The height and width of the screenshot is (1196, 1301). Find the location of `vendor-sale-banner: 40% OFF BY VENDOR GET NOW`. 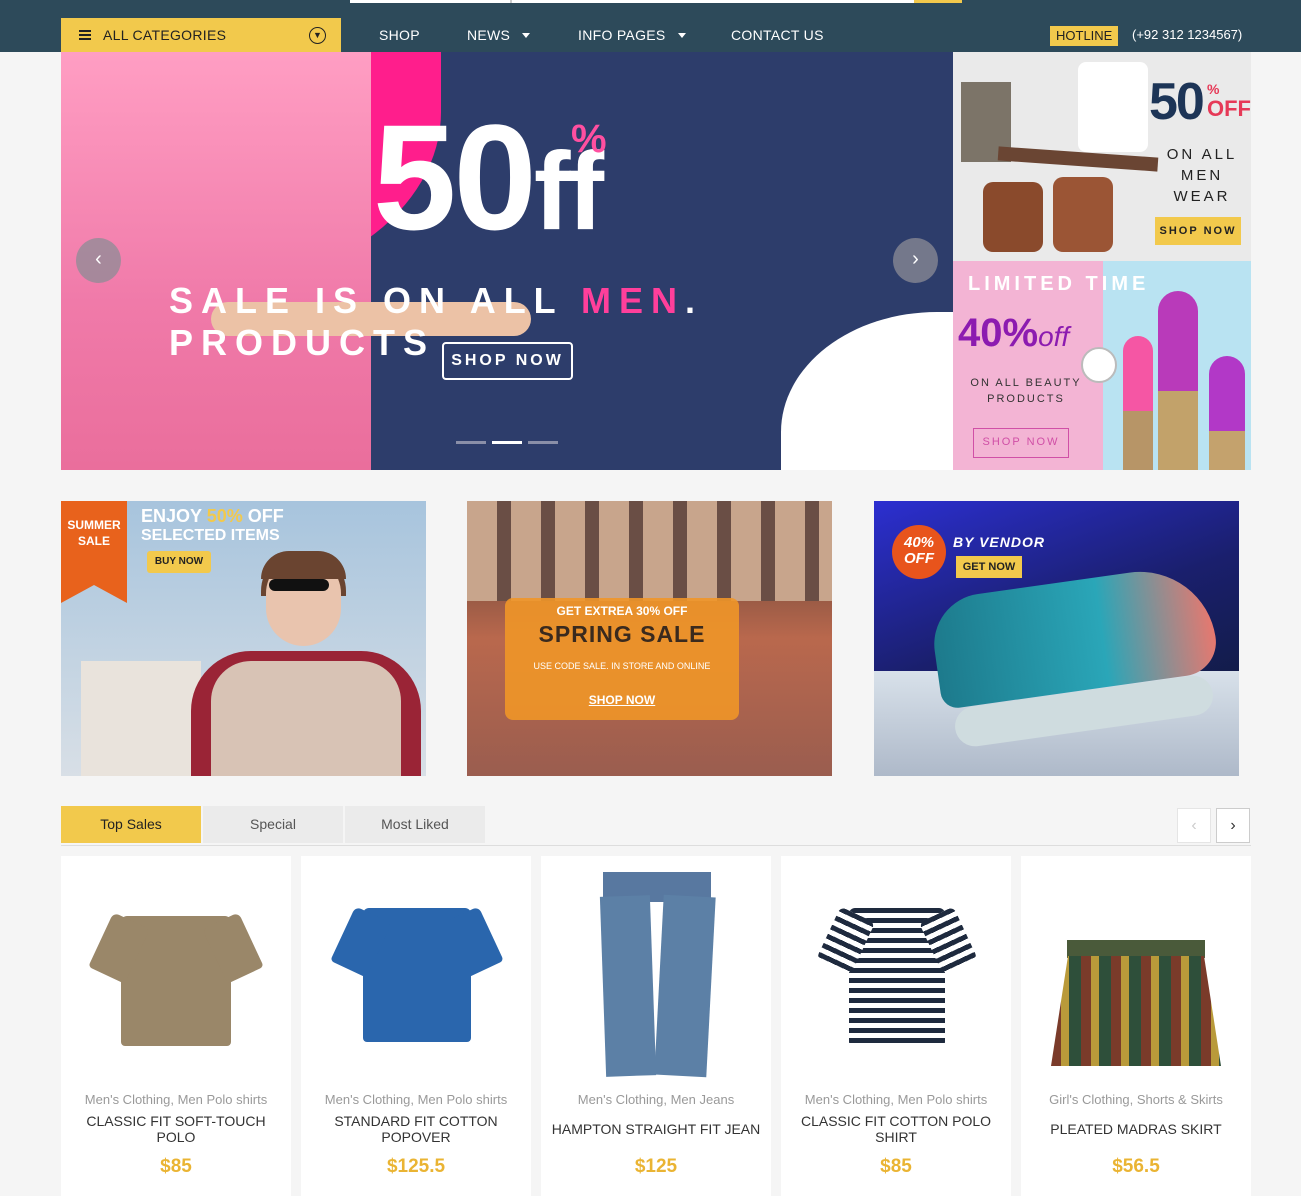

vendor-sale-banner: 40% OFF BY VENDOR GET NOW is located at coordinates (1056, 638).